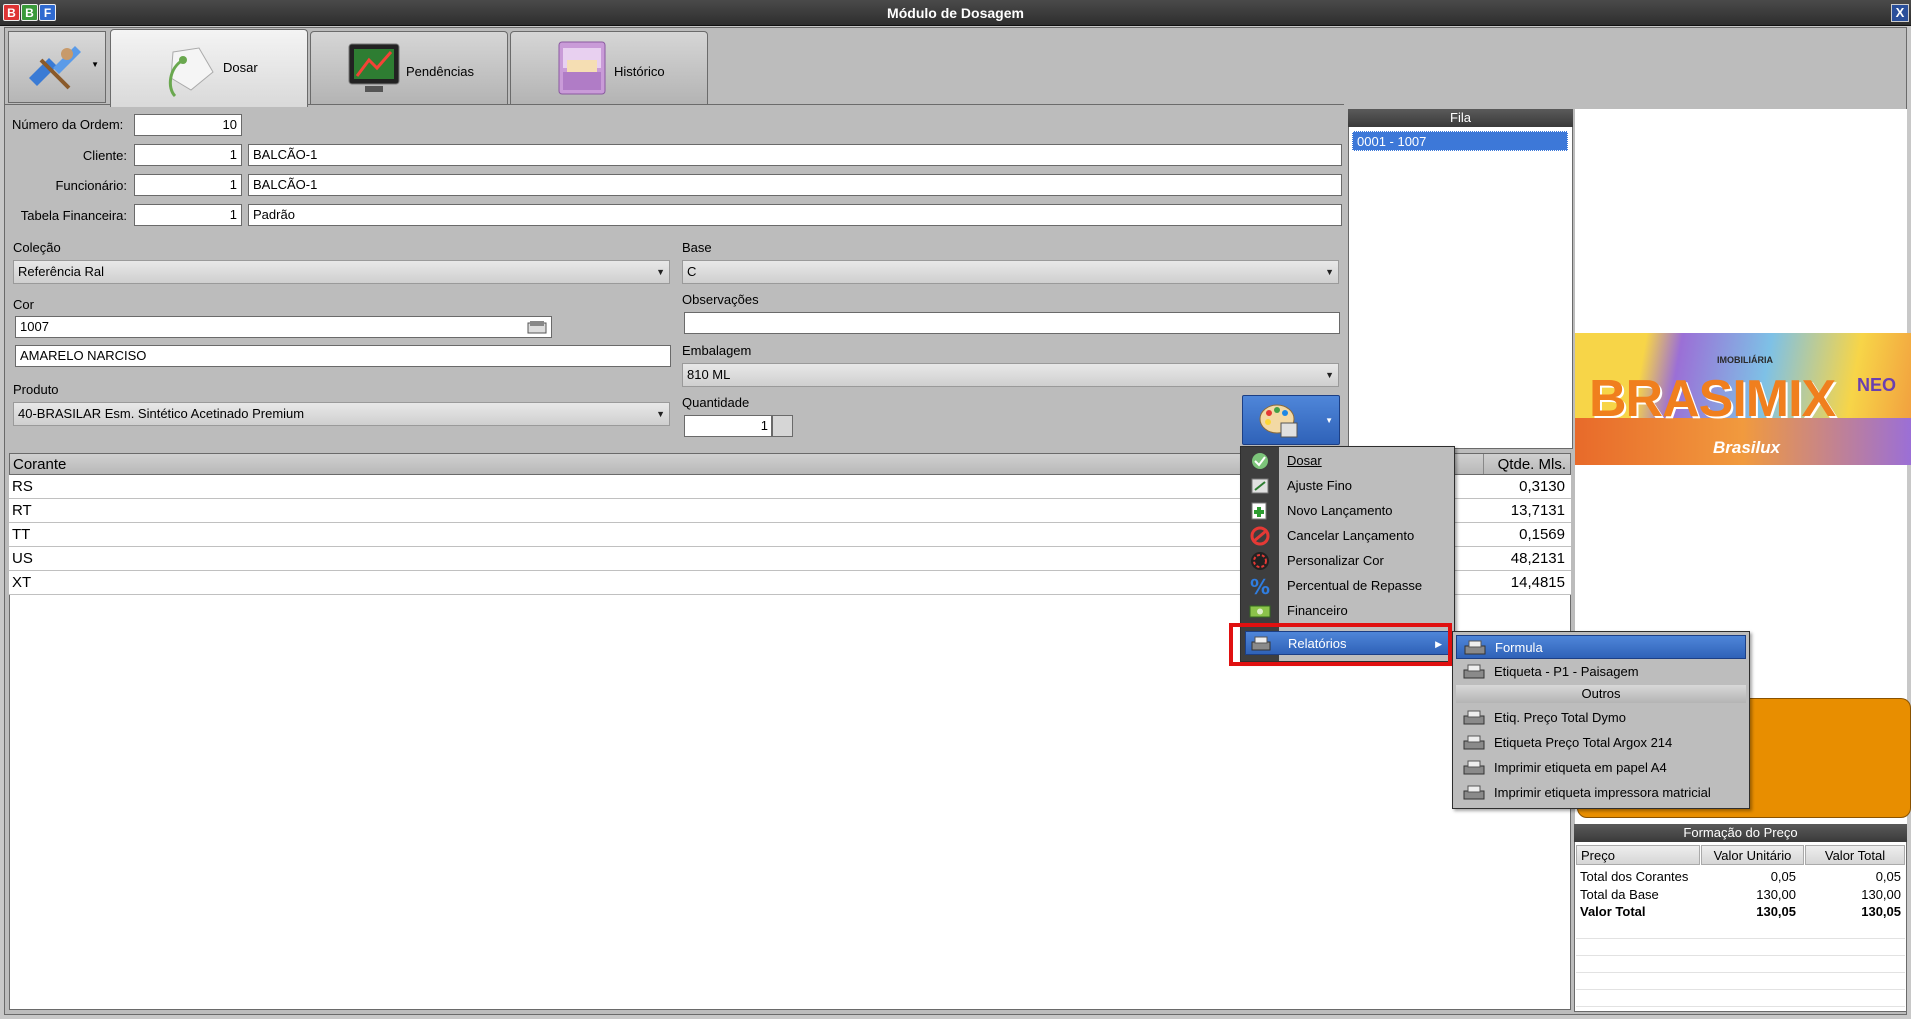 This screenshot has height=1019, width=1911. I want to click on highlight-annotation, so click(1340, 644).